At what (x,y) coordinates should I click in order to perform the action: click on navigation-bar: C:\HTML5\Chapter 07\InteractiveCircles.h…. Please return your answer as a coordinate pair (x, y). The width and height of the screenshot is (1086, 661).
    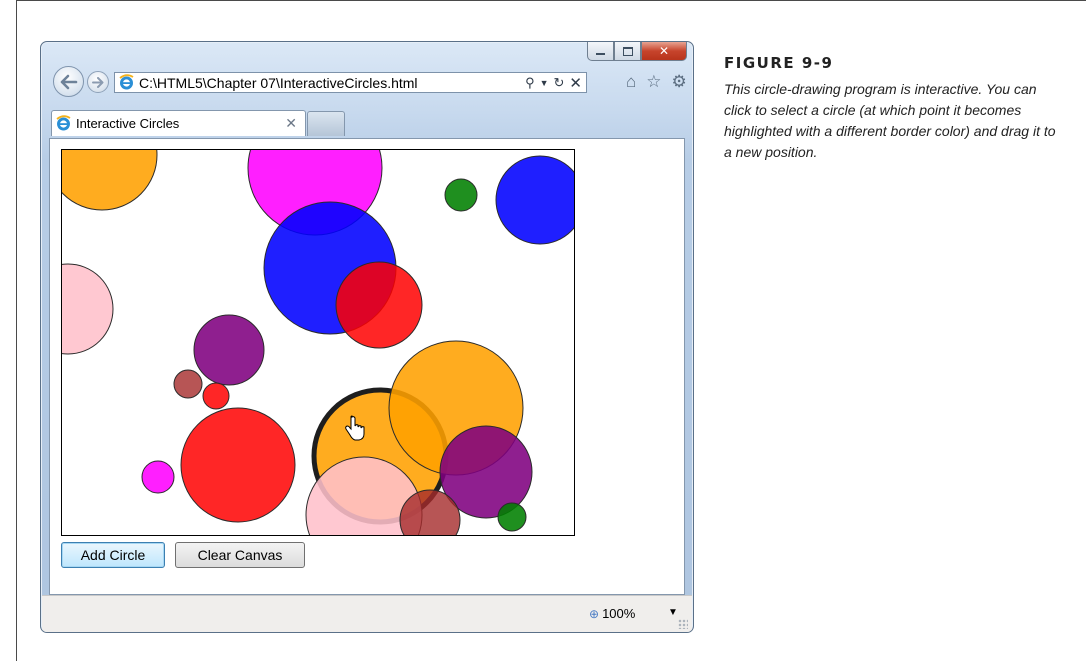
    Looking at the image, I should click on (369, 82).